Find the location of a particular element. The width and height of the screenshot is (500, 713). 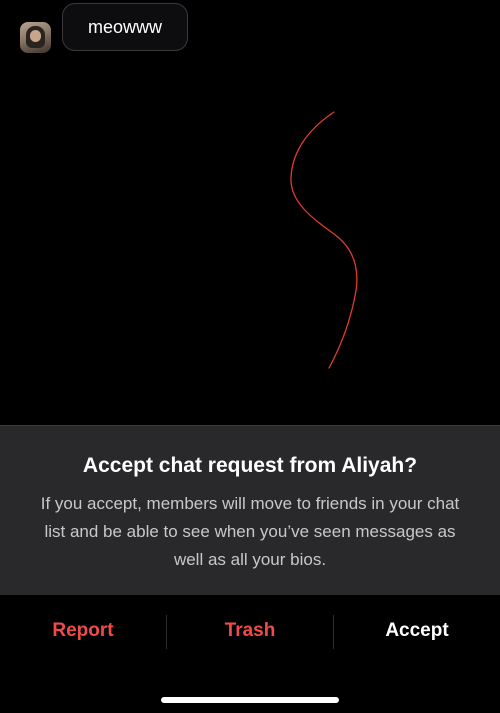

home-indicator is located at coordinates (250, 700).